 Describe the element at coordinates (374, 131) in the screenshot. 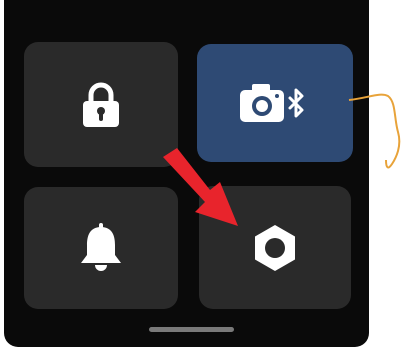

I see `orange-squiggle-annotation` at that location.